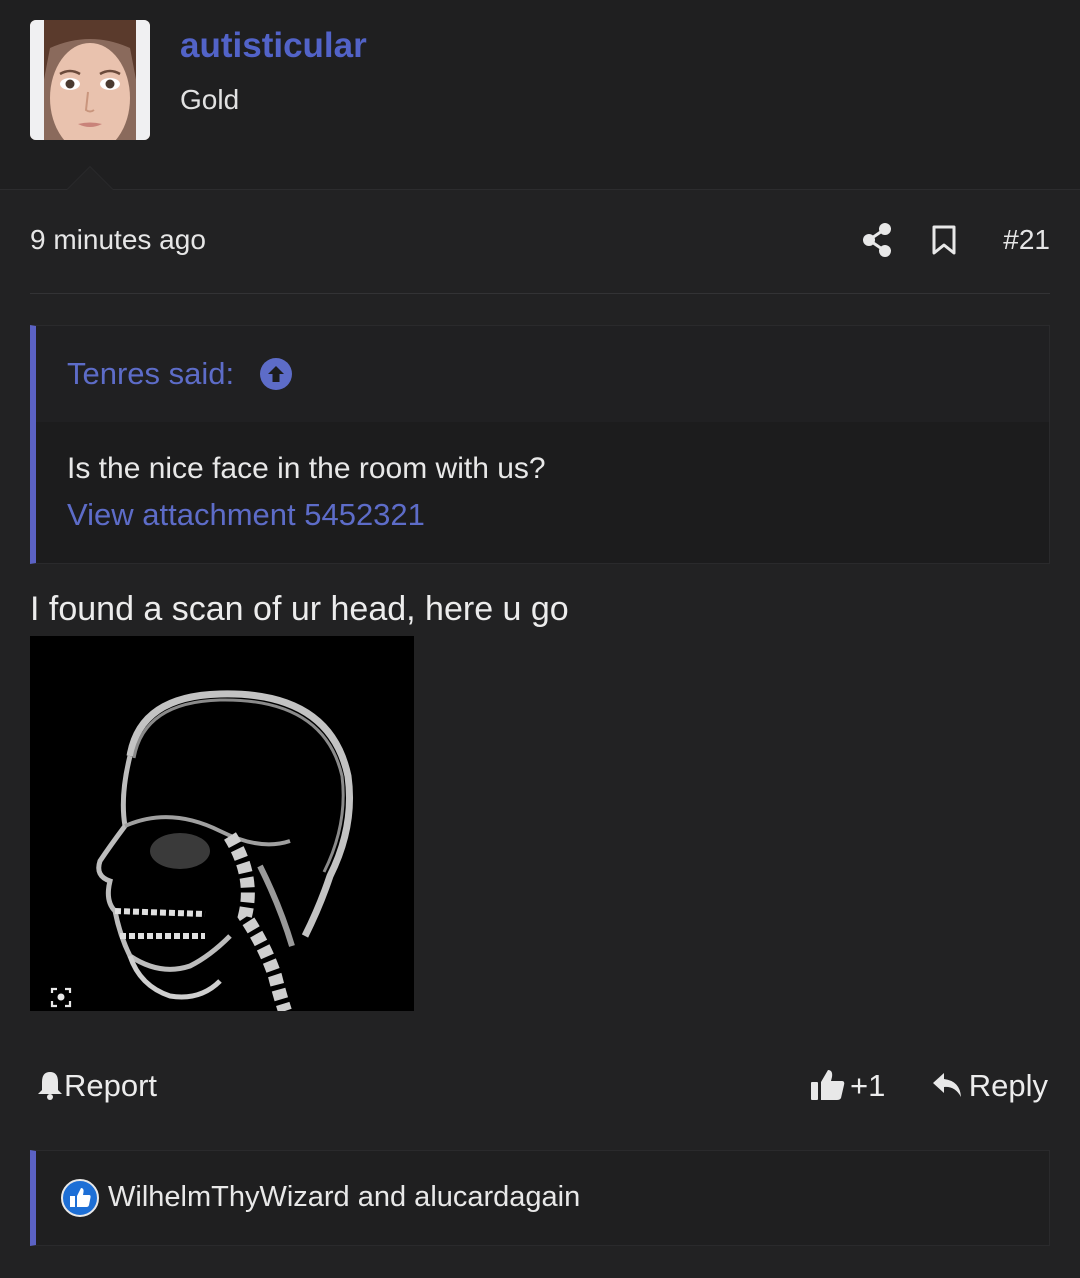 Image resolution: width=1080 pixels, height=1278 pixels. What do you see at coordinates (90, 178) in the screenshot?
I see `arrow-notch` at bounding box center [90, 178].